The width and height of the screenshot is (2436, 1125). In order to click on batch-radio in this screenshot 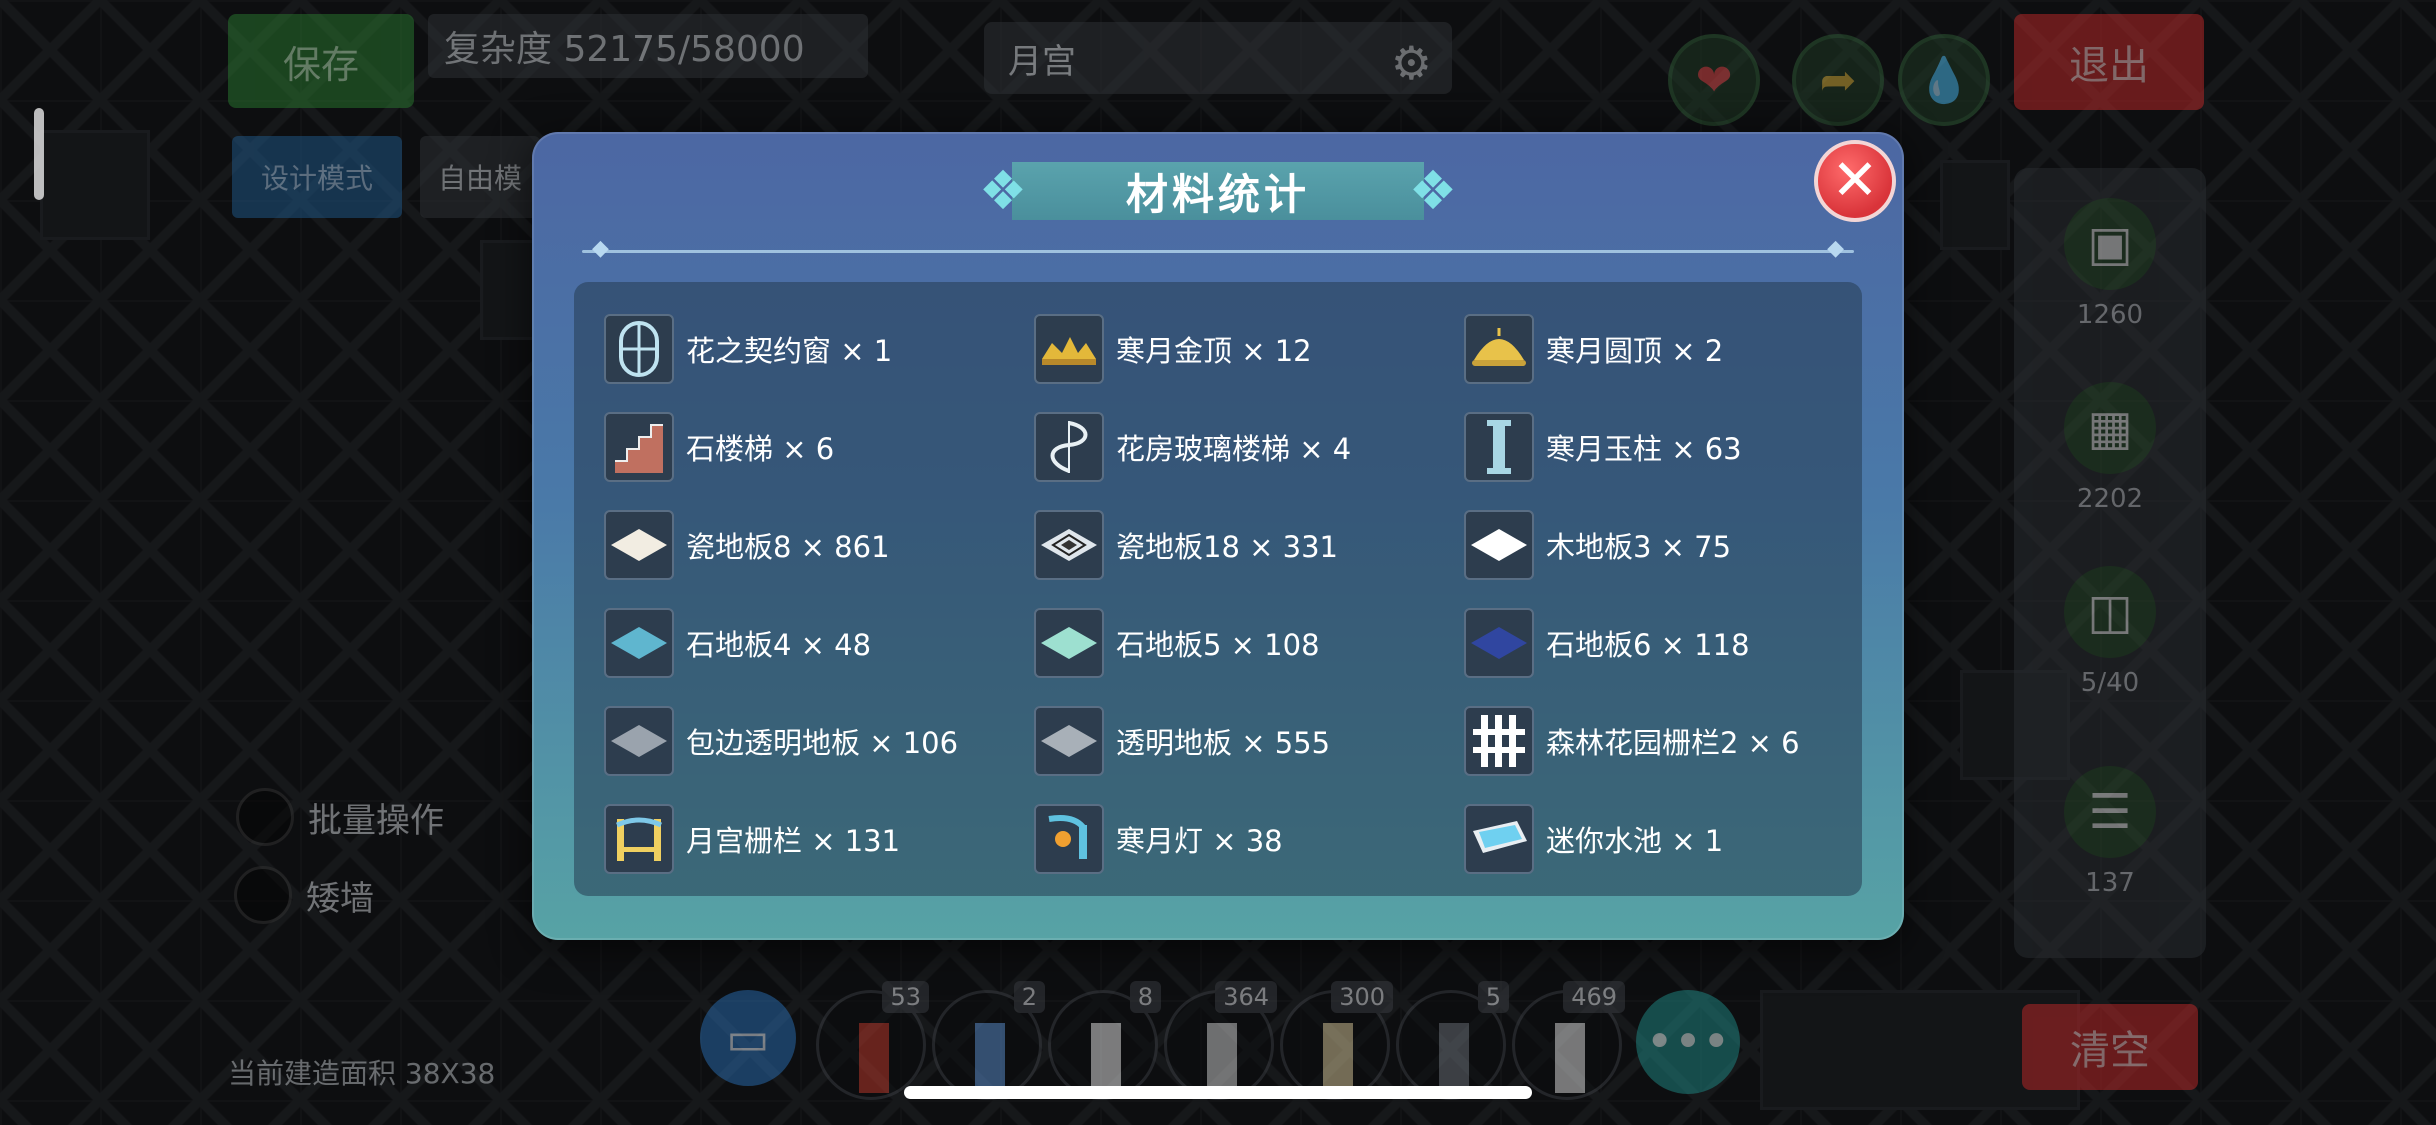, I will do `click(265, 817)`.